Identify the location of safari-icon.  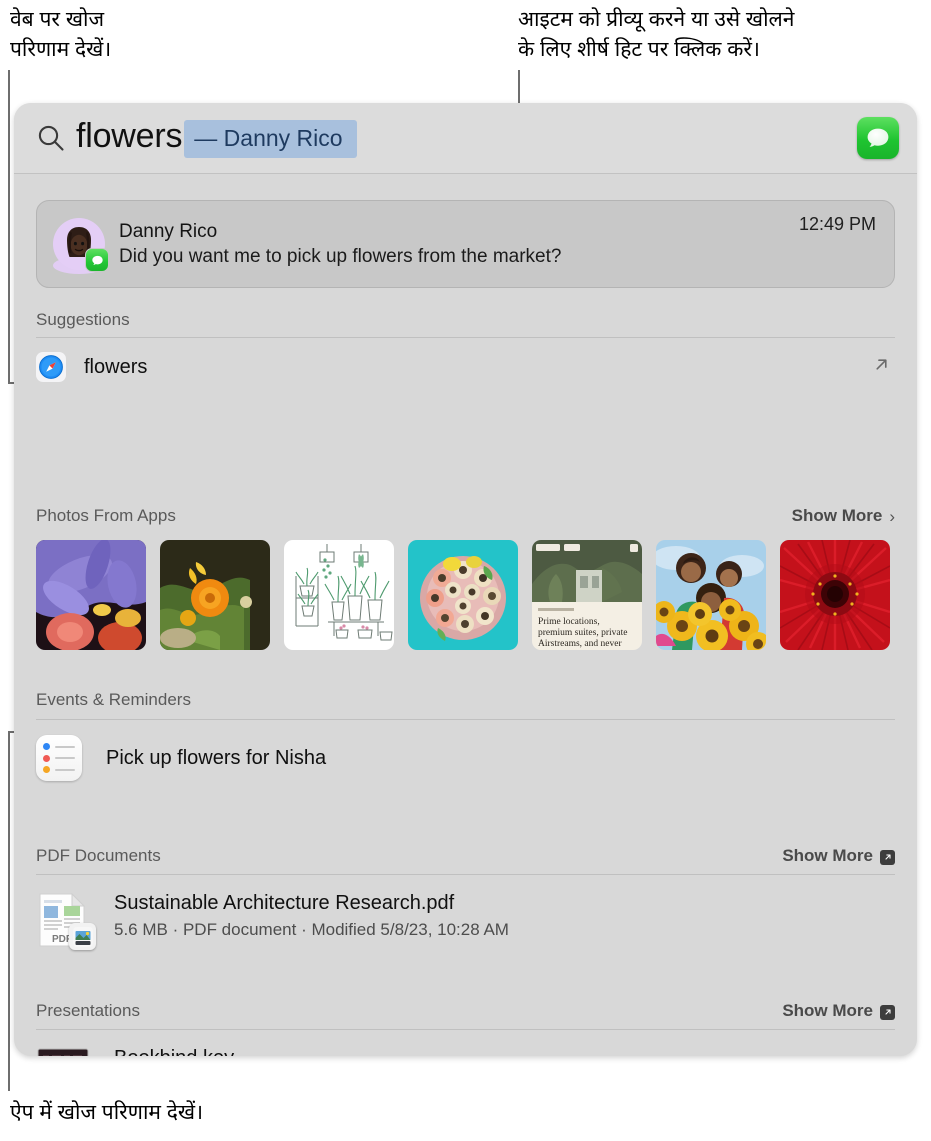
(51, 367).